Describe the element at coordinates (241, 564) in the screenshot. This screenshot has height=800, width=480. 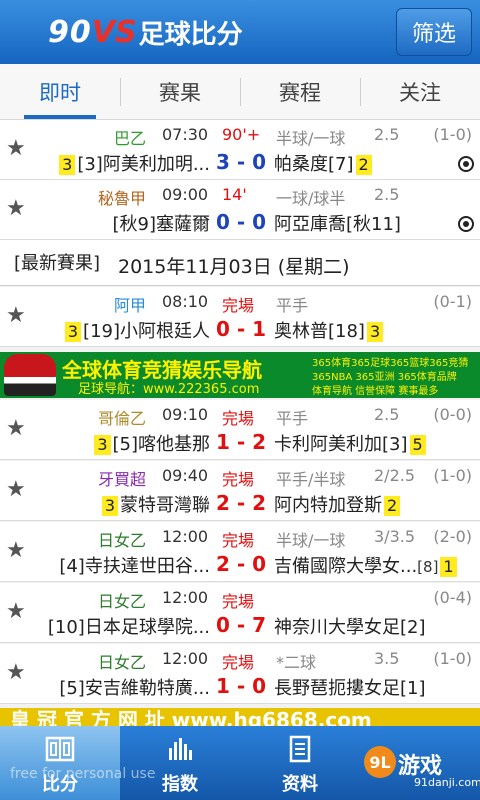
I see `score: 2 - 0` at that location.